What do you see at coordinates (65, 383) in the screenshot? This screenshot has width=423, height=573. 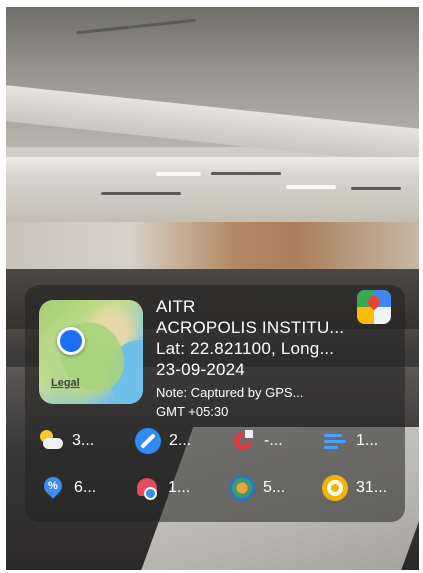 I see `map-legal-link: Legal` at bounding box center [65, 383].